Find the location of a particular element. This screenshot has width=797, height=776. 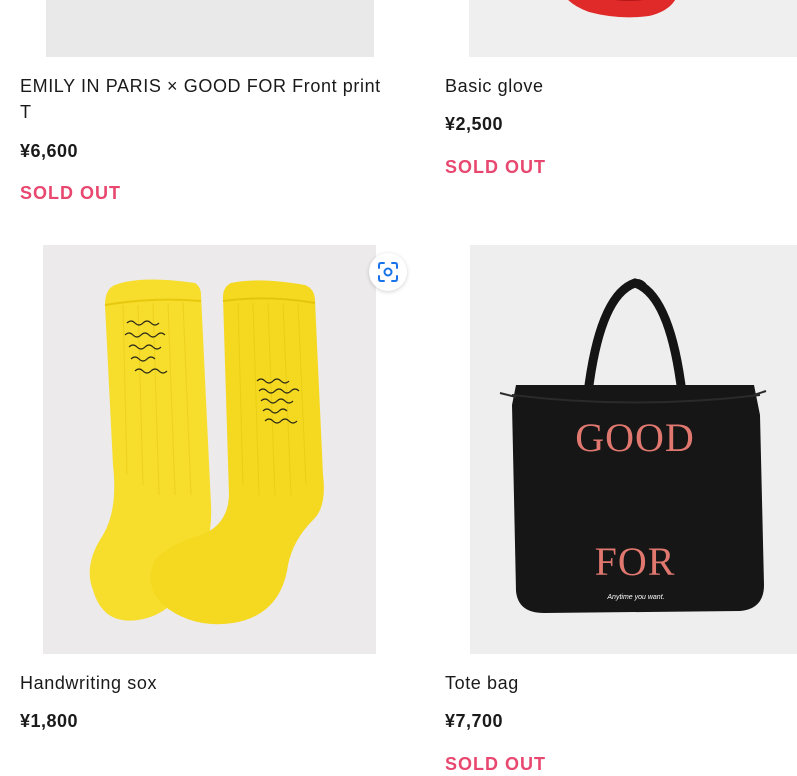

product-title: EMILY IN PARIS × GOOD FOR Front print T is located at coordinates (210, 99).